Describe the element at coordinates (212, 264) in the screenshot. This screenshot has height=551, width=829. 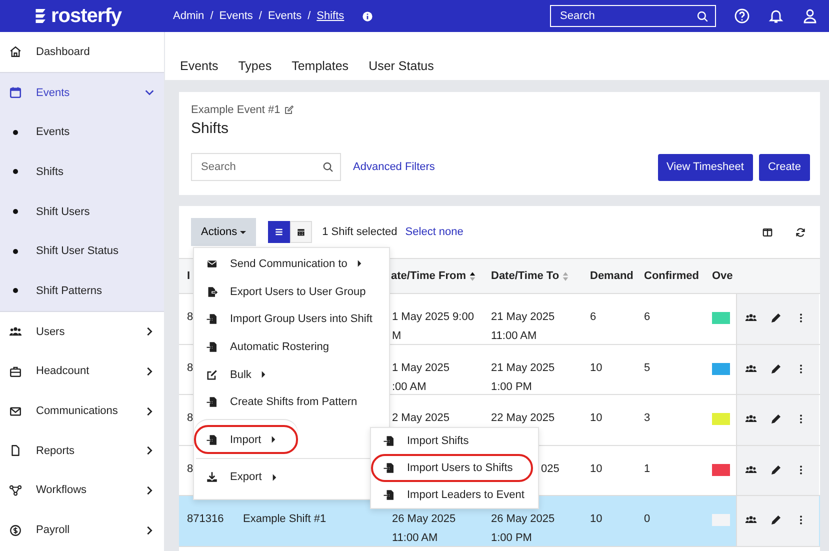
I see `envelope-icon` at that location.